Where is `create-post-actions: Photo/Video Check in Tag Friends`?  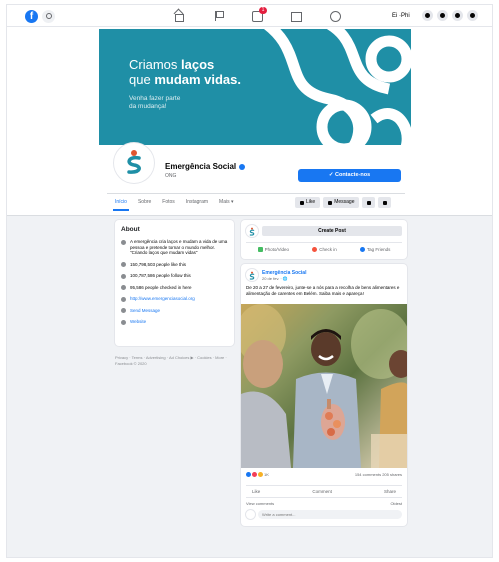
create-post-actions: Photo/Video Check in Tag Friends is located at coordinates (324, 249).